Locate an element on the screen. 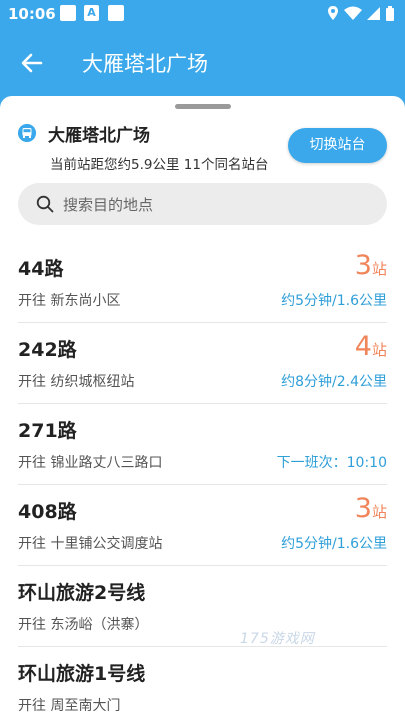 The width and height of the screenshot is (405, 720). route-eta: 约8分钟/2.4公里 is located at coordinates (334, 382).